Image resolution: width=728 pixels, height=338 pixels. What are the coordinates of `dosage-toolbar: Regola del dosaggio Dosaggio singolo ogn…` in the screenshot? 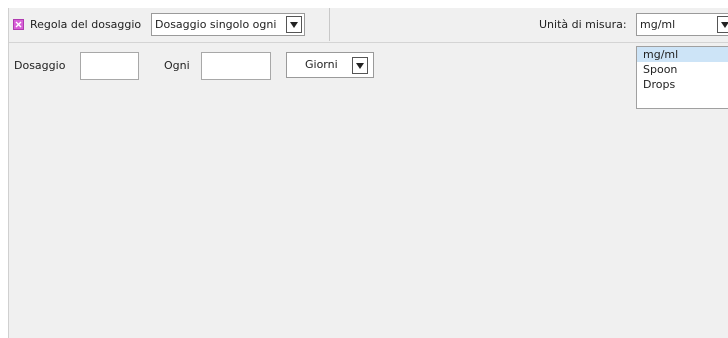 It's located at (368, 25).